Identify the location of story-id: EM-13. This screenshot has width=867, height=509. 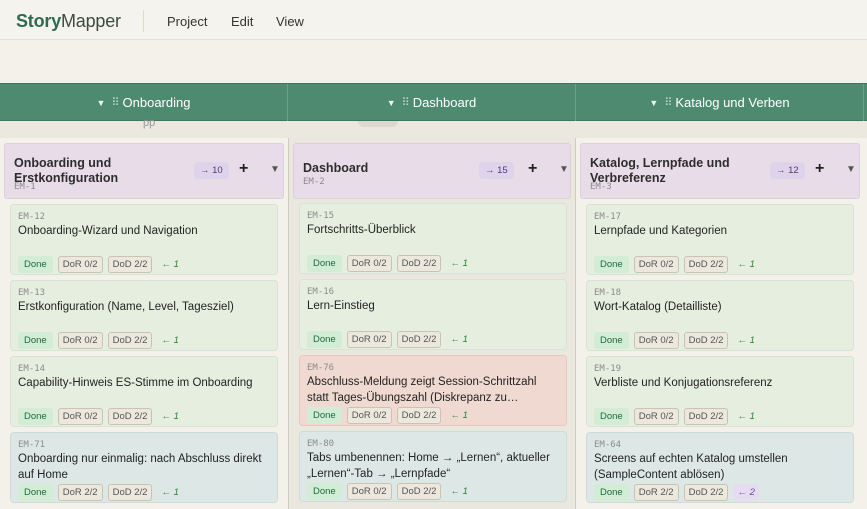
(32, 293).